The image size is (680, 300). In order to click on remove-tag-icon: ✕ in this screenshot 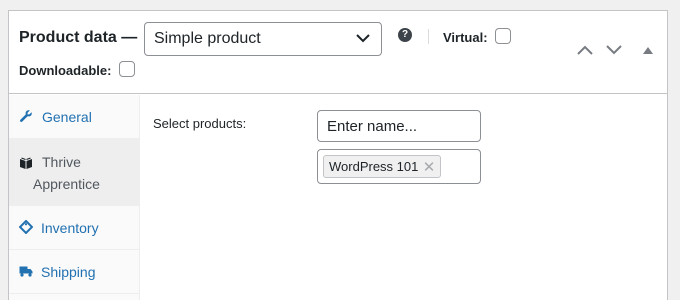, I will do `click(429, 167)`.